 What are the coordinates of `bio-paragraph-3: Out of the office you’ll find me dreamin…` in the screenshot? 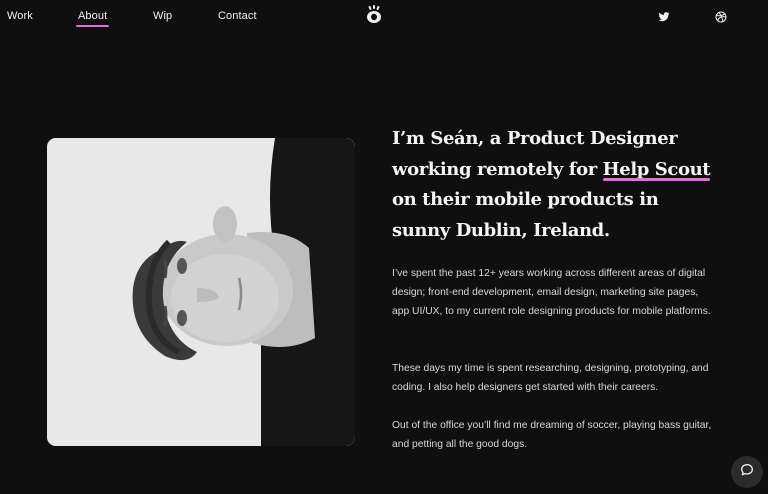 It's located at (552, 435).